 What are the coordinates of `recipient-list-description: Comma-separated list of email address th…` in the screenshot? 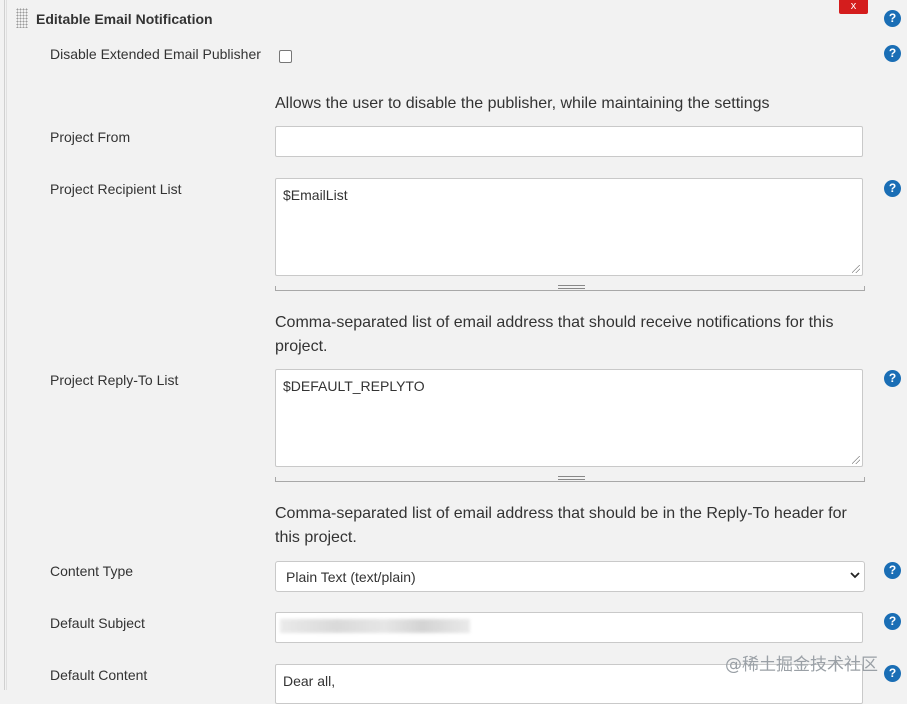 It's located at (554, 334).